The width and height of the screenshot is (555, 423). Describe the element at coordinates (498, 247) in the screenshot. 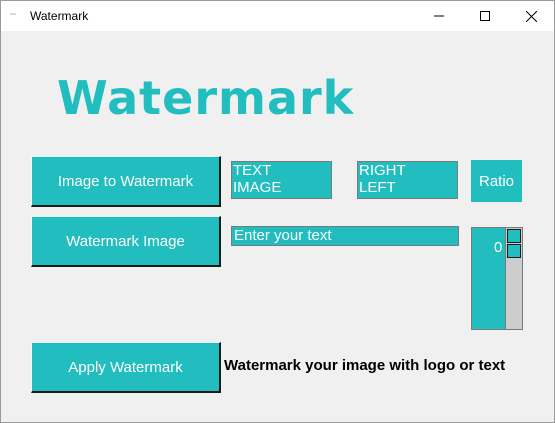

I see `ratio-value: 0` at that location.